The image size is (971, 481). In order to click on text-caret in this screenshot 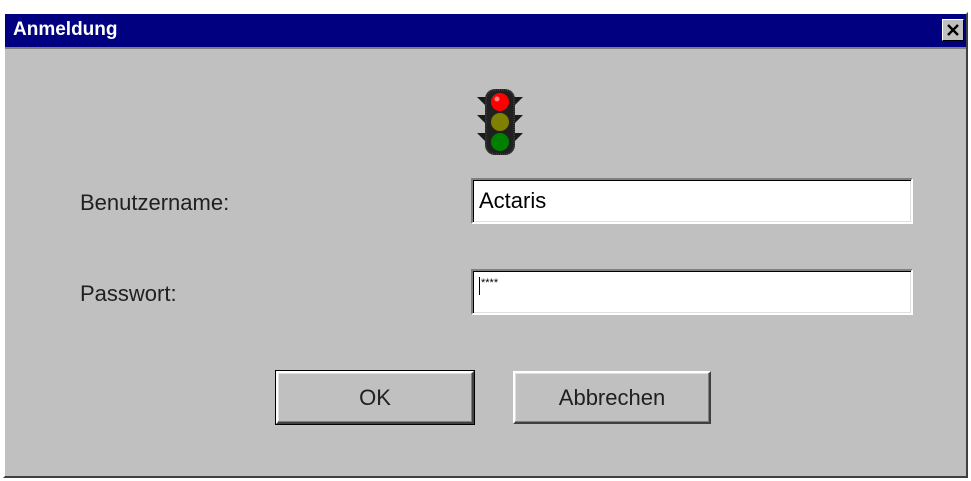, I will do `click(479, 286)`.